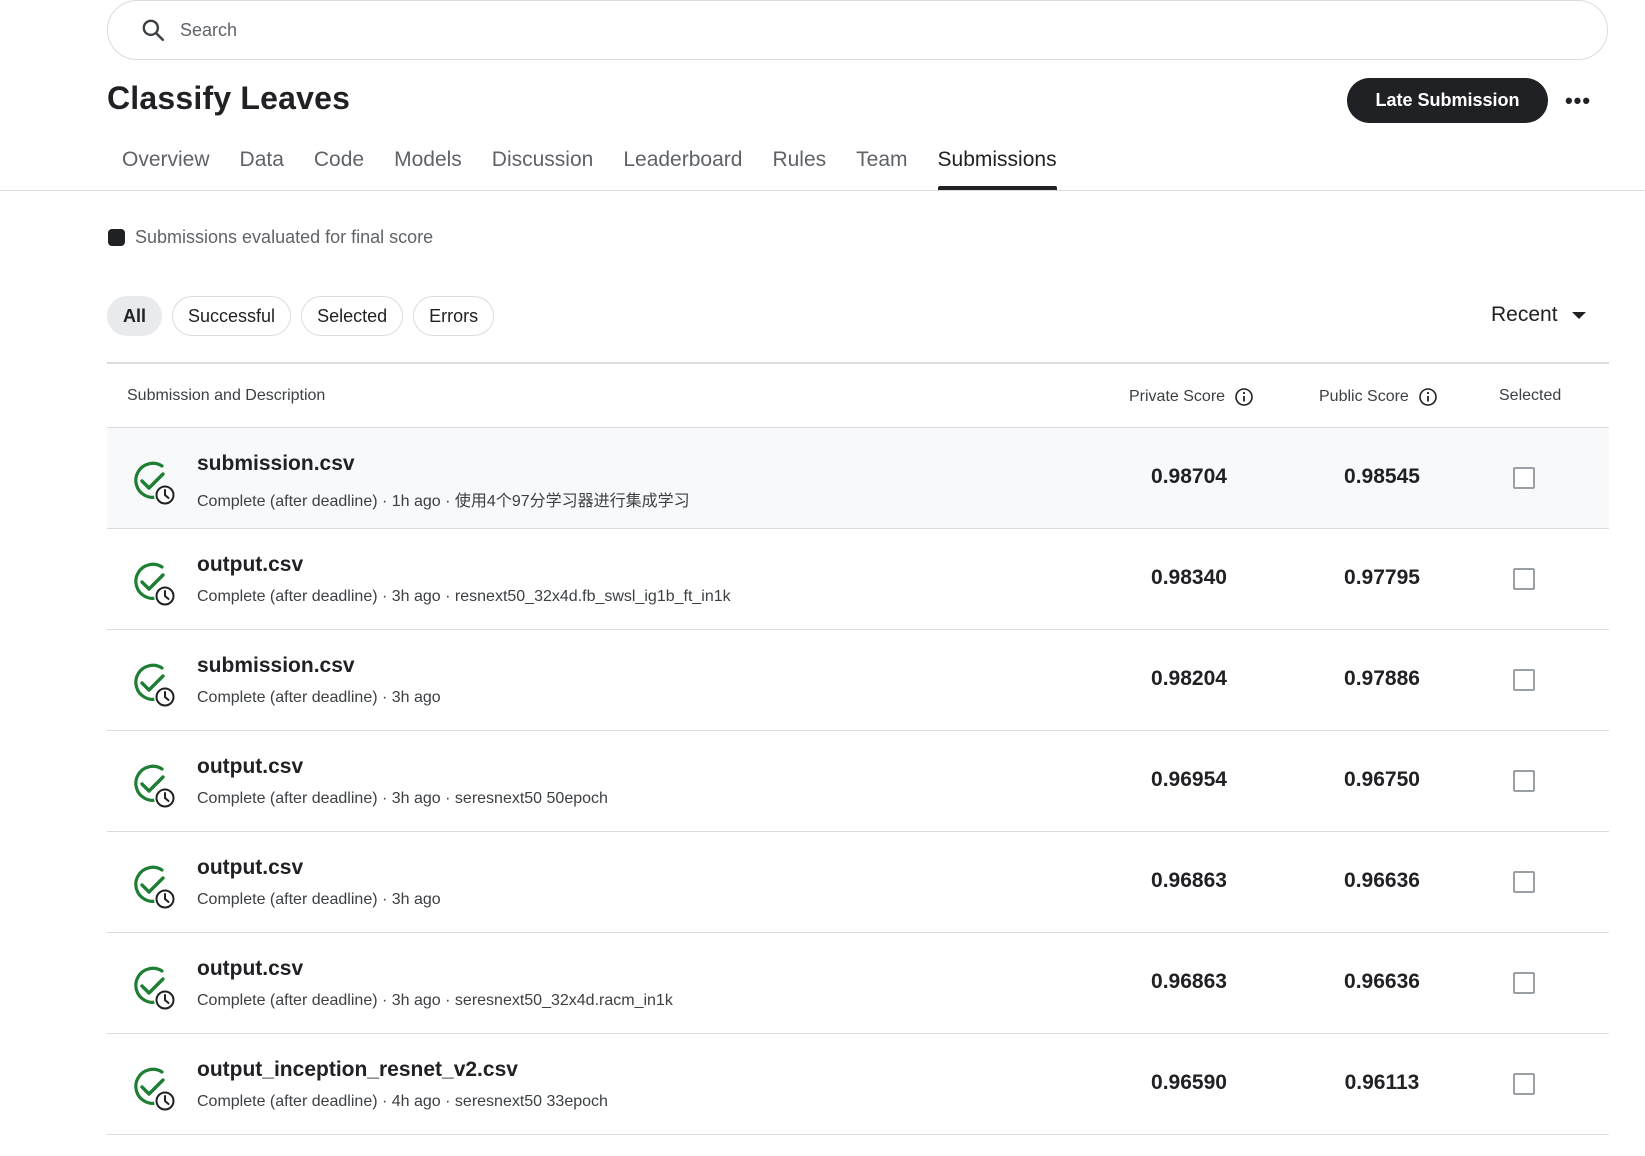 The height and width of the screenshot is (1156, 1645). What do you see at coordinates (997, 165) in the screenshot?
I see `tab-submissions: Submissions` at bounding box center [997, 165].